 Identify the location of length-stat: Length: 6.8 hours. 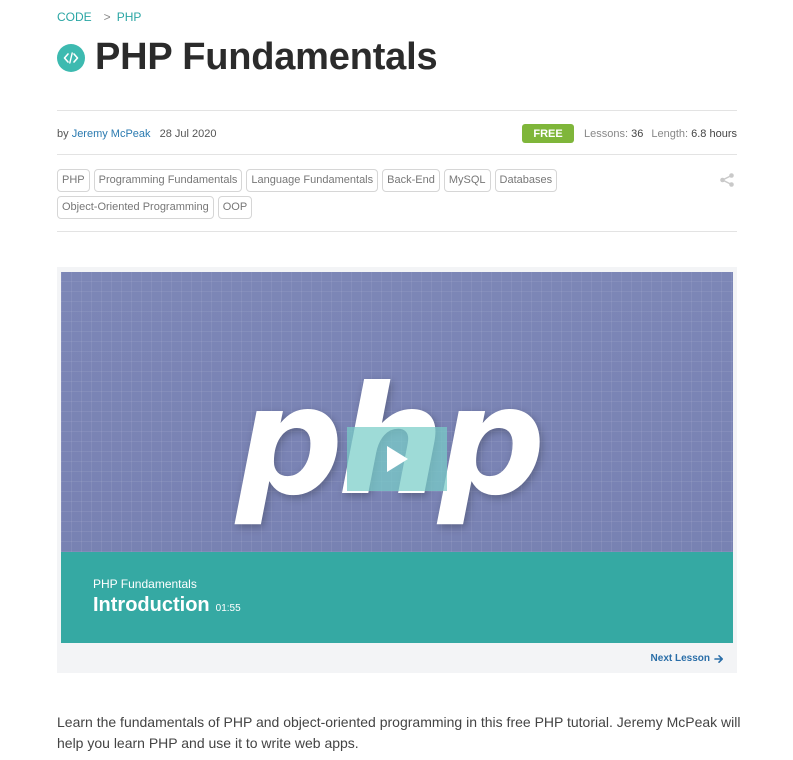
(694, 134).